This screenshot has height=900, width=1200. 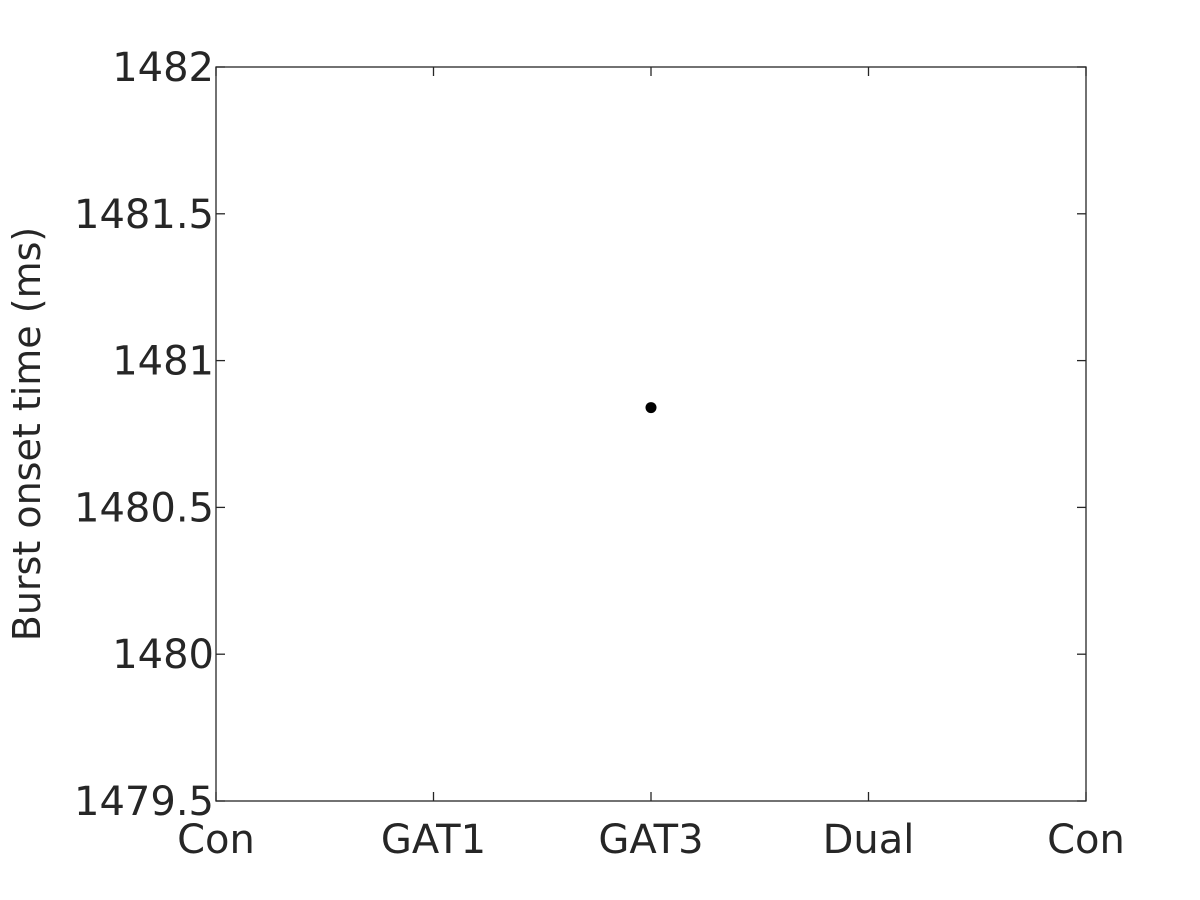 I want to click on y-tick-label: 1482, so click(x=163, y=68).